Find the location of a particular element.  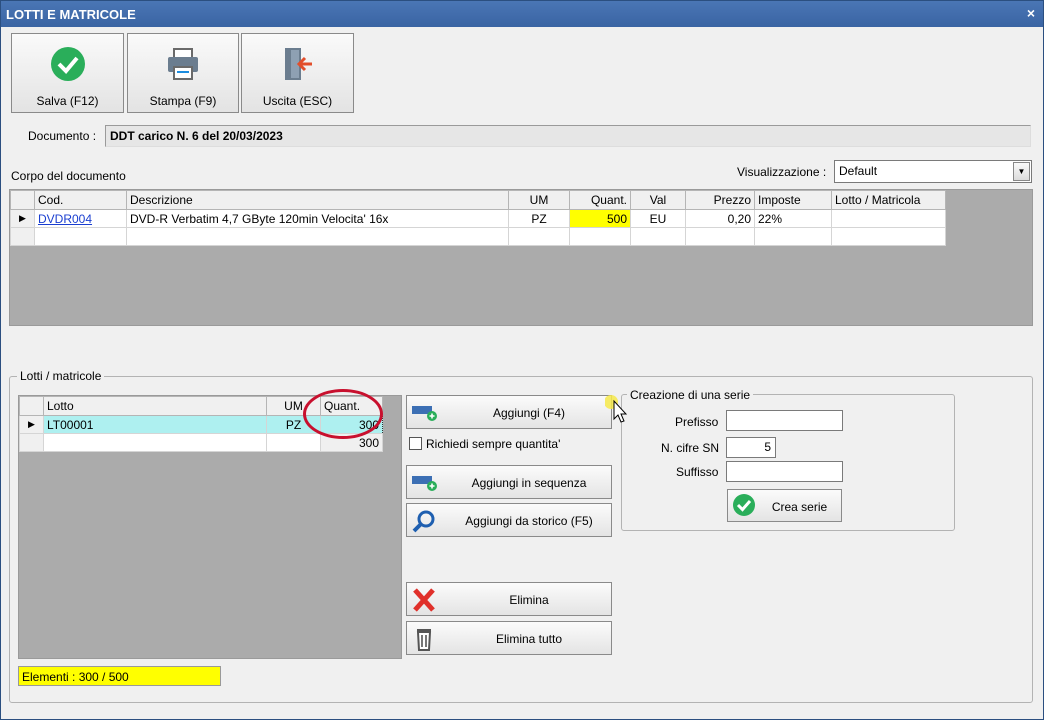

magnifier-icon is located at coordinates (423, 521).